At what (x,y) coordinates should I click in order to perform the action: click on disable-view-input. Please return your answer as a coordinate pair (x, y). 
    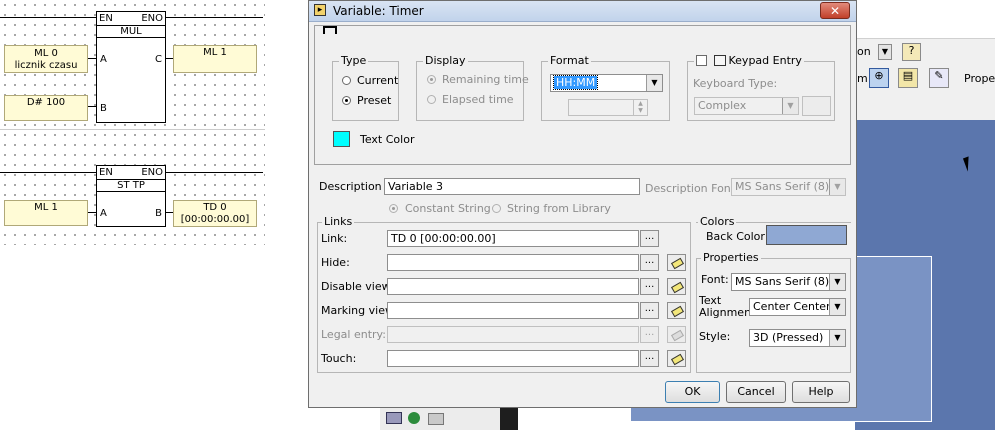
    Looking at the image, I should click on (513, 286).